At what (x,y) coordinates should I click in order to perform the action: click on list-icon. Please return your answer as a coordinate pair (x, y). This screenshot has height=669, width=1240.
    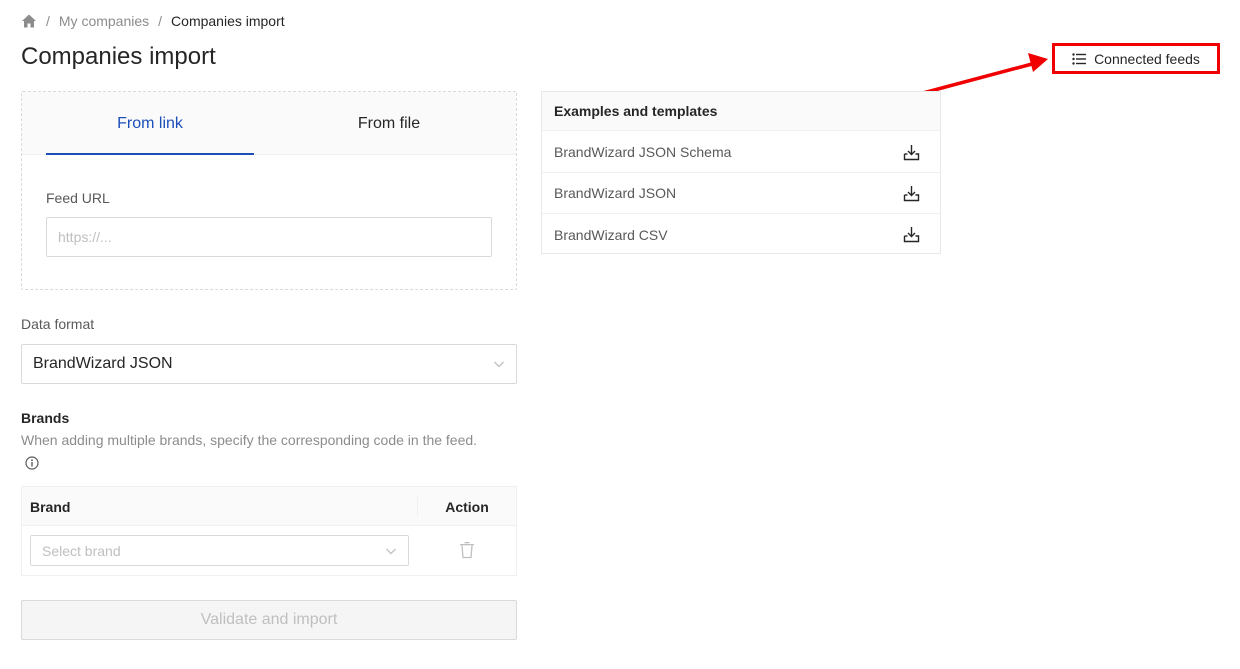
    Looking at the image, I should click on (1079, 58).